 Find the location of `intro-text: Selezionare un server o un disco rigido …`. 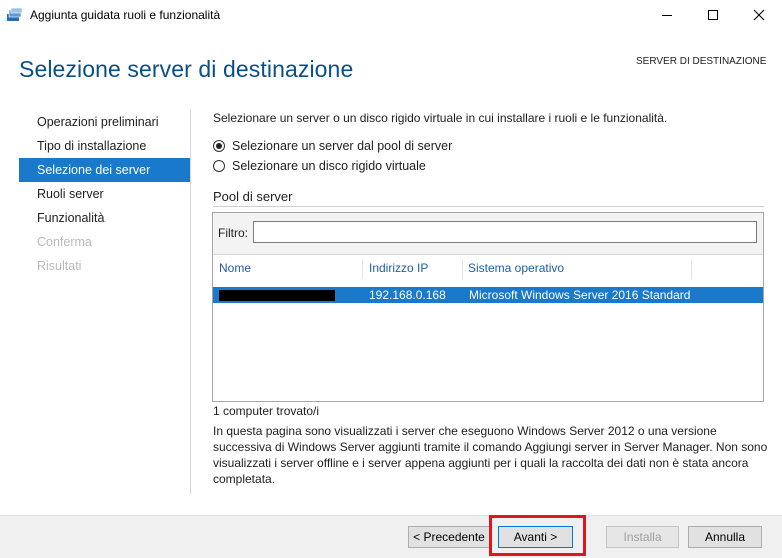

intro-text: Selezionare un server o un disco rigido … is located at coordinates (440, 118).